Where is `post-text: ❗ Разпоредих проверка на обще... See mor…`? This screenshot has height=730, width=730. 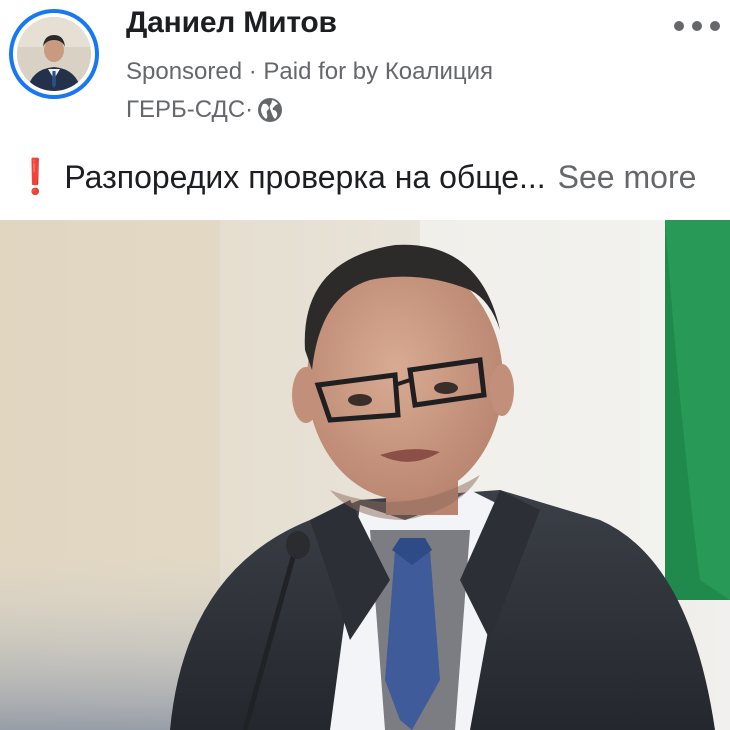
post-text: ❗ Разпоредих проверка на обще... See mor… is located at coordinates (372, 177).